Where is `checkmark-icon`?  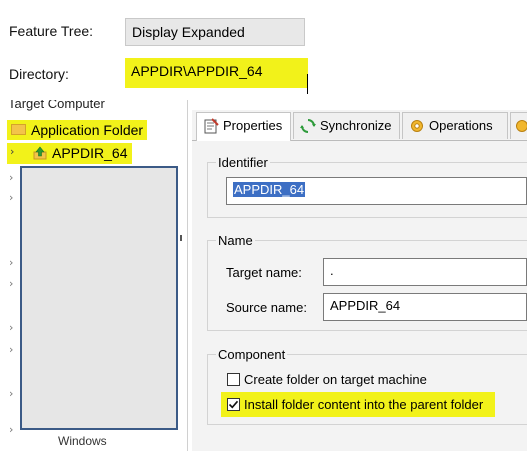
checkmark-icon is located at coordinates (233, 404).